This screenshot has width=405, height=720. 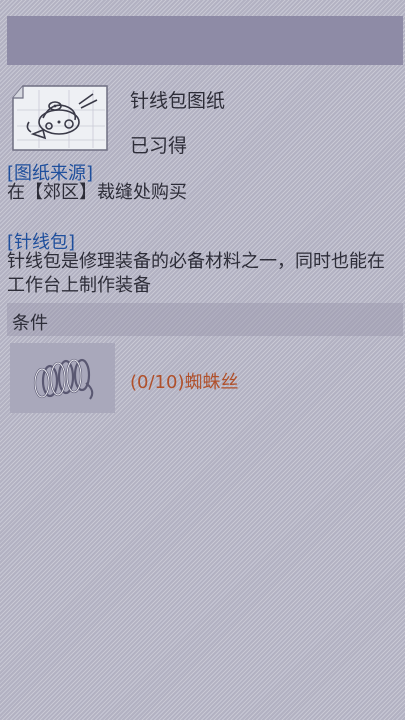 I want to click on requirement-slot, so click(x=62, y=378).